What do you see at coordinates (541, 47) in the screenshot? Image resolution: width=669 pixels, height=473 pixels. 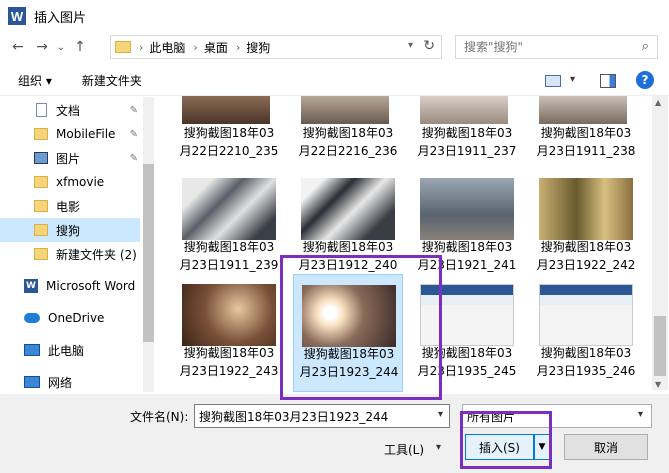 I see `search-input` at bounding box center [541, 47].